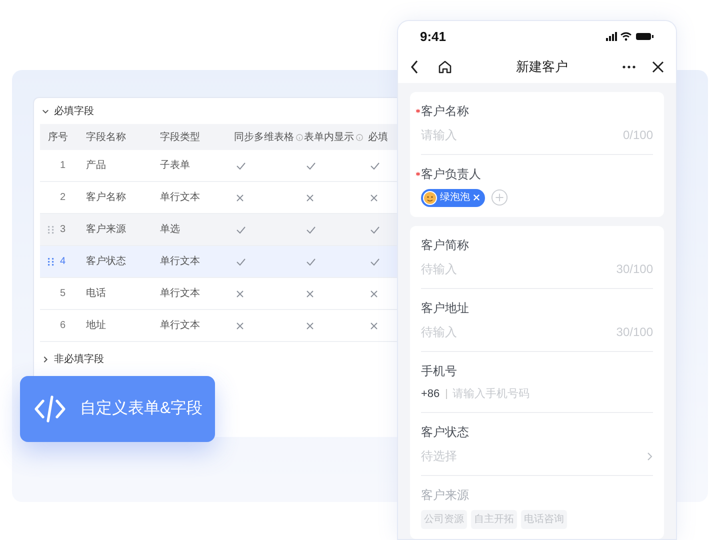 Image resolution: width=720 pixels, height=540 pixels. What do you see at coordinates (96, 293) in the screenshot?
I see `table-cell-text: 电话` at bounding box center [96, 293].